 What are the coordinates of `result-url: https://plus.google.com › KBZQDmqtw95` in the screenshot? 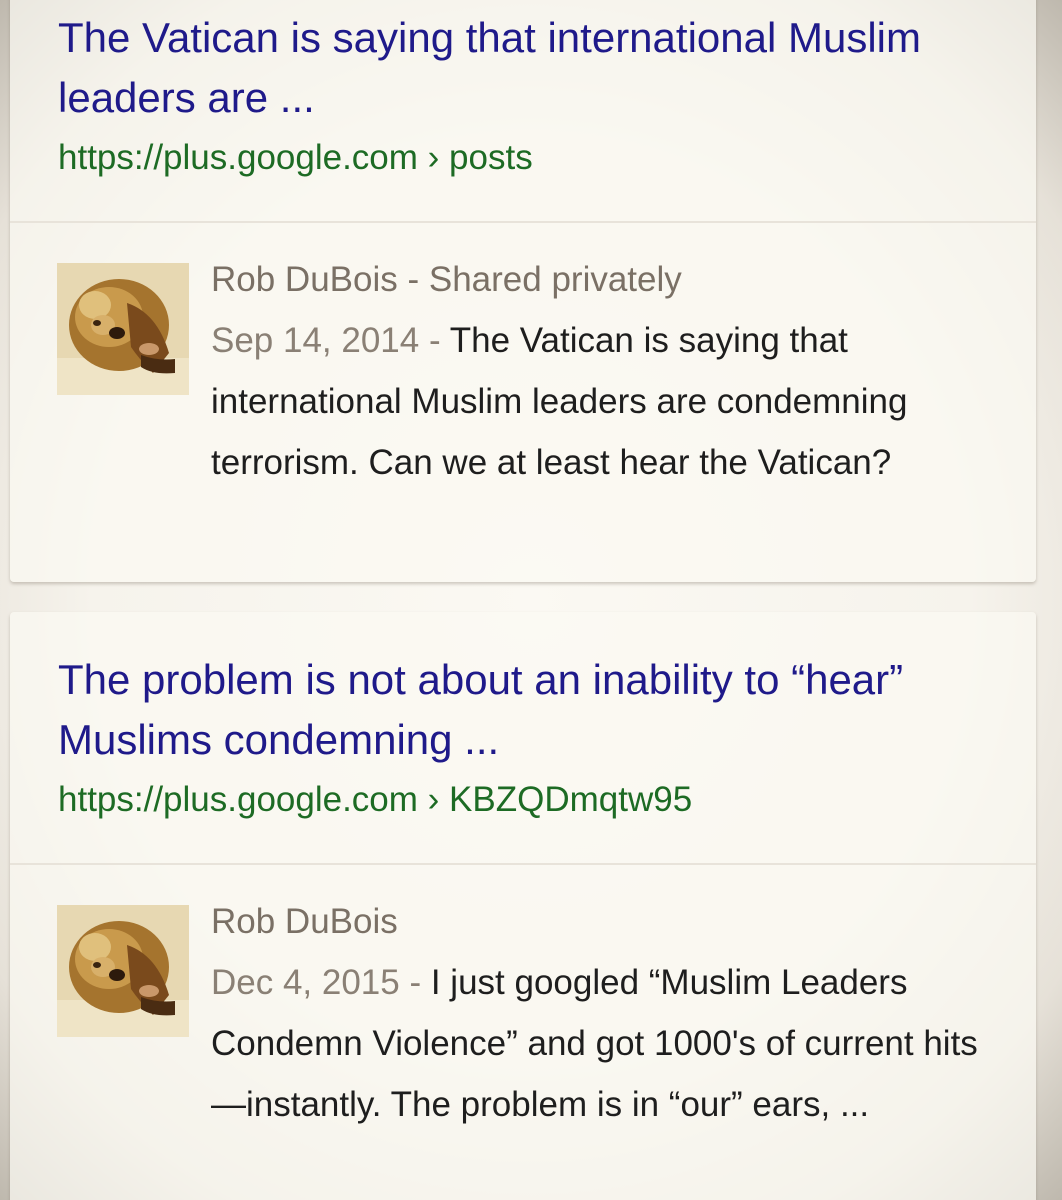 It's located at (375, 800).